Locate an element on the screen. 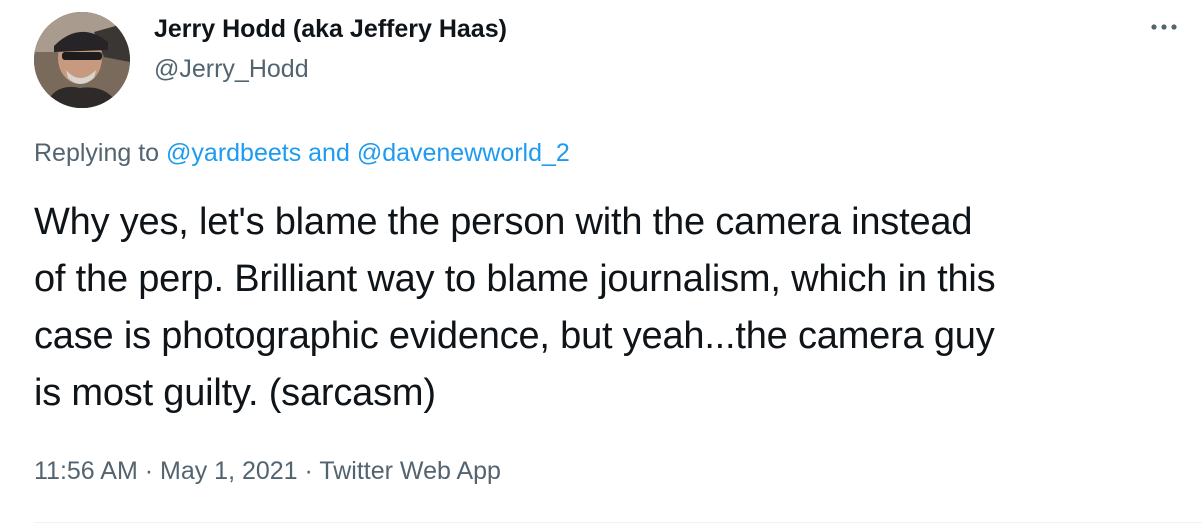 This screenshot has width=1202, height=530. more-horizontal-icon is located at coordinates (1164, 27).